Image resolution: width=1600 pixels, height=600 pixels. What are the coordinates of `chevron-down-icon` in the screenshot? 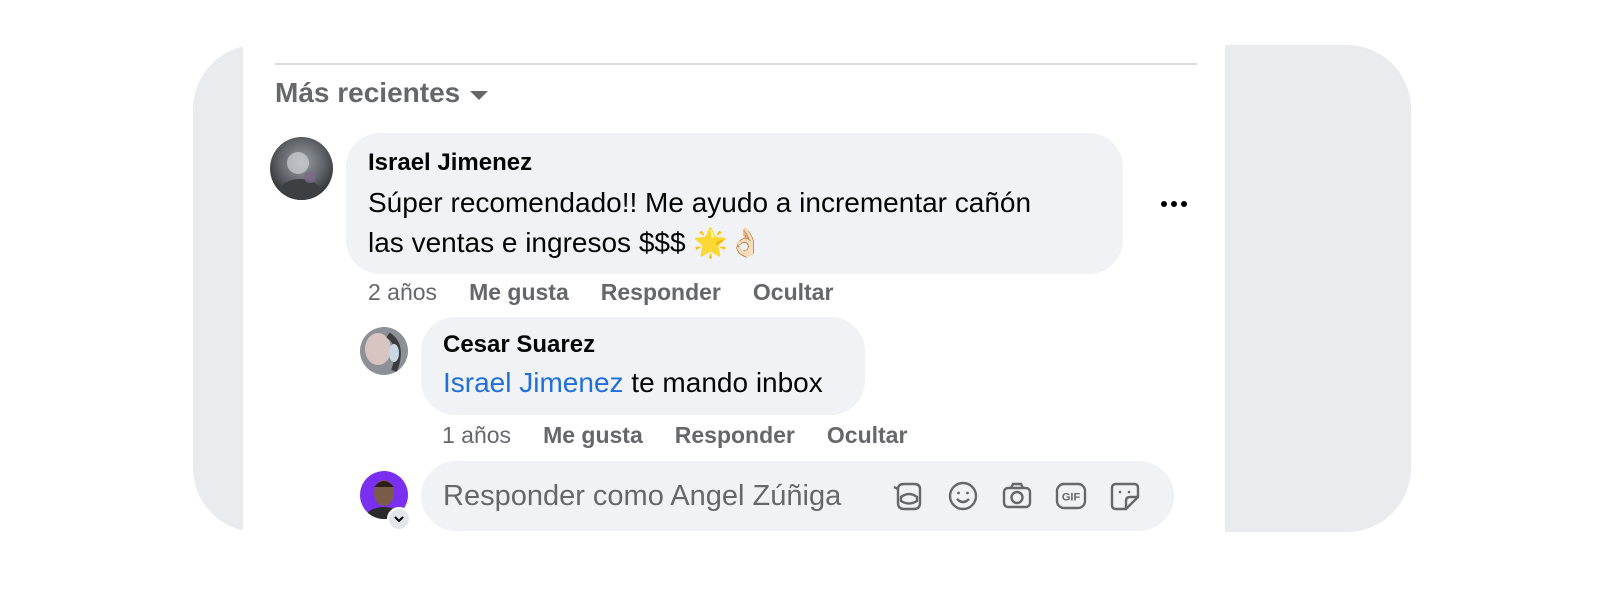 It's located at (399, 519).